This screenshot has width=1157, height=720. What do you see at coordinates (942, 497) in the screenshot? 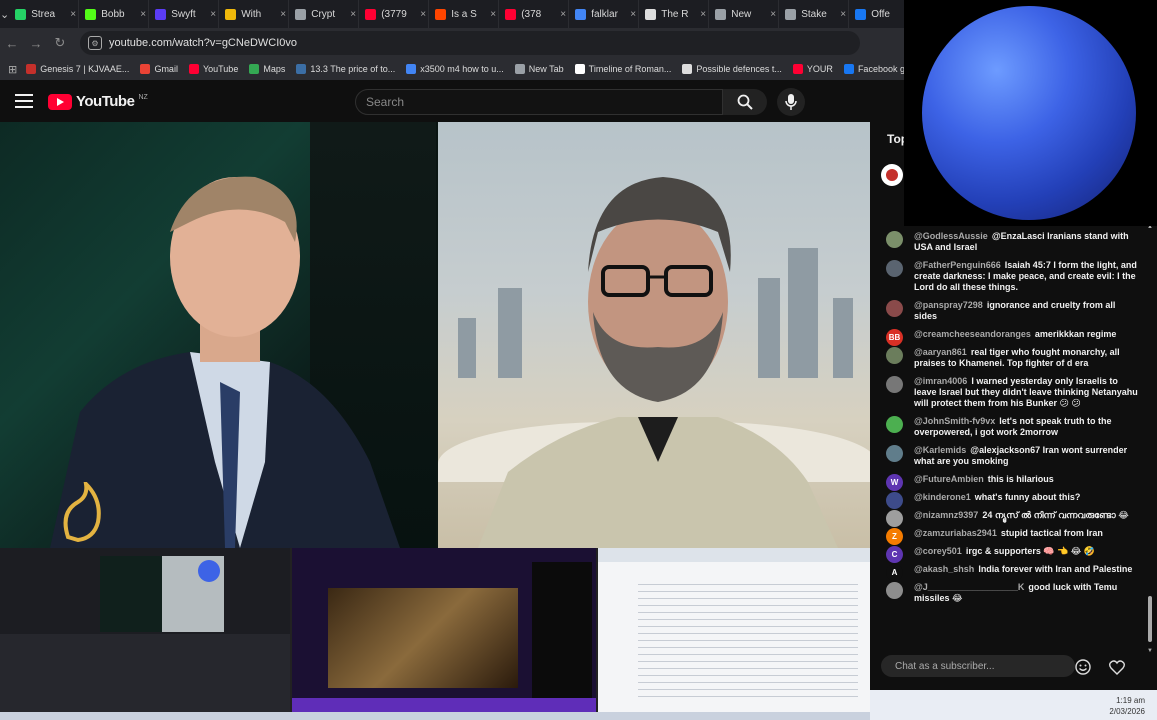
I see `message-author: @kinderone1` at bounding box center [942, 497].